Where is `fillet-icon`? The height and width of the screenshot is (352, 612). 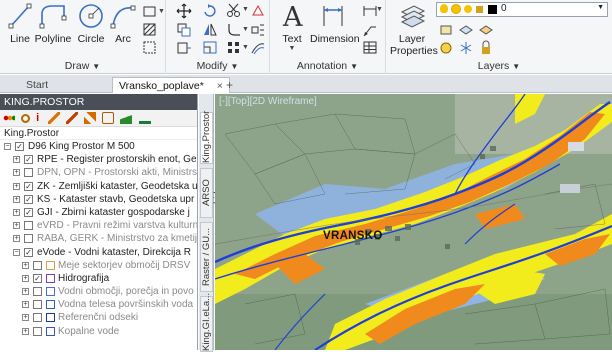
fillet-icon is located at coordinates (234, 30).